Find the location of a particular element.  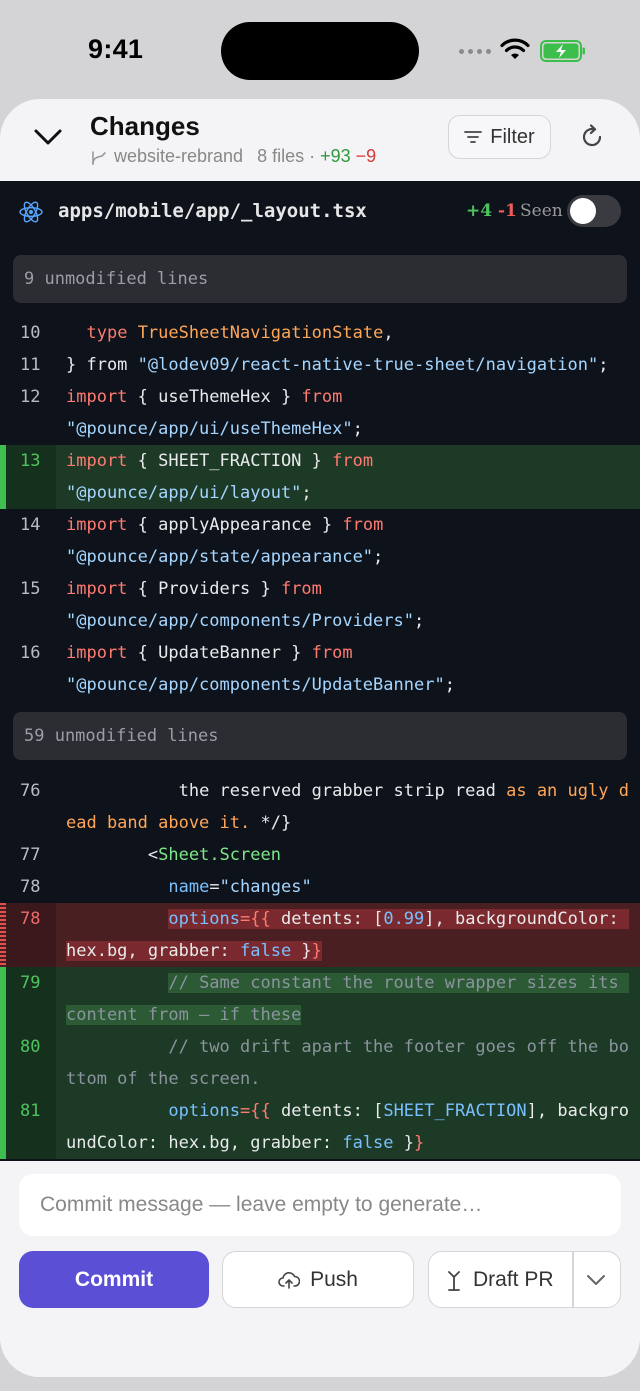

files-count: 8 files is located at coordinates (281, 156).